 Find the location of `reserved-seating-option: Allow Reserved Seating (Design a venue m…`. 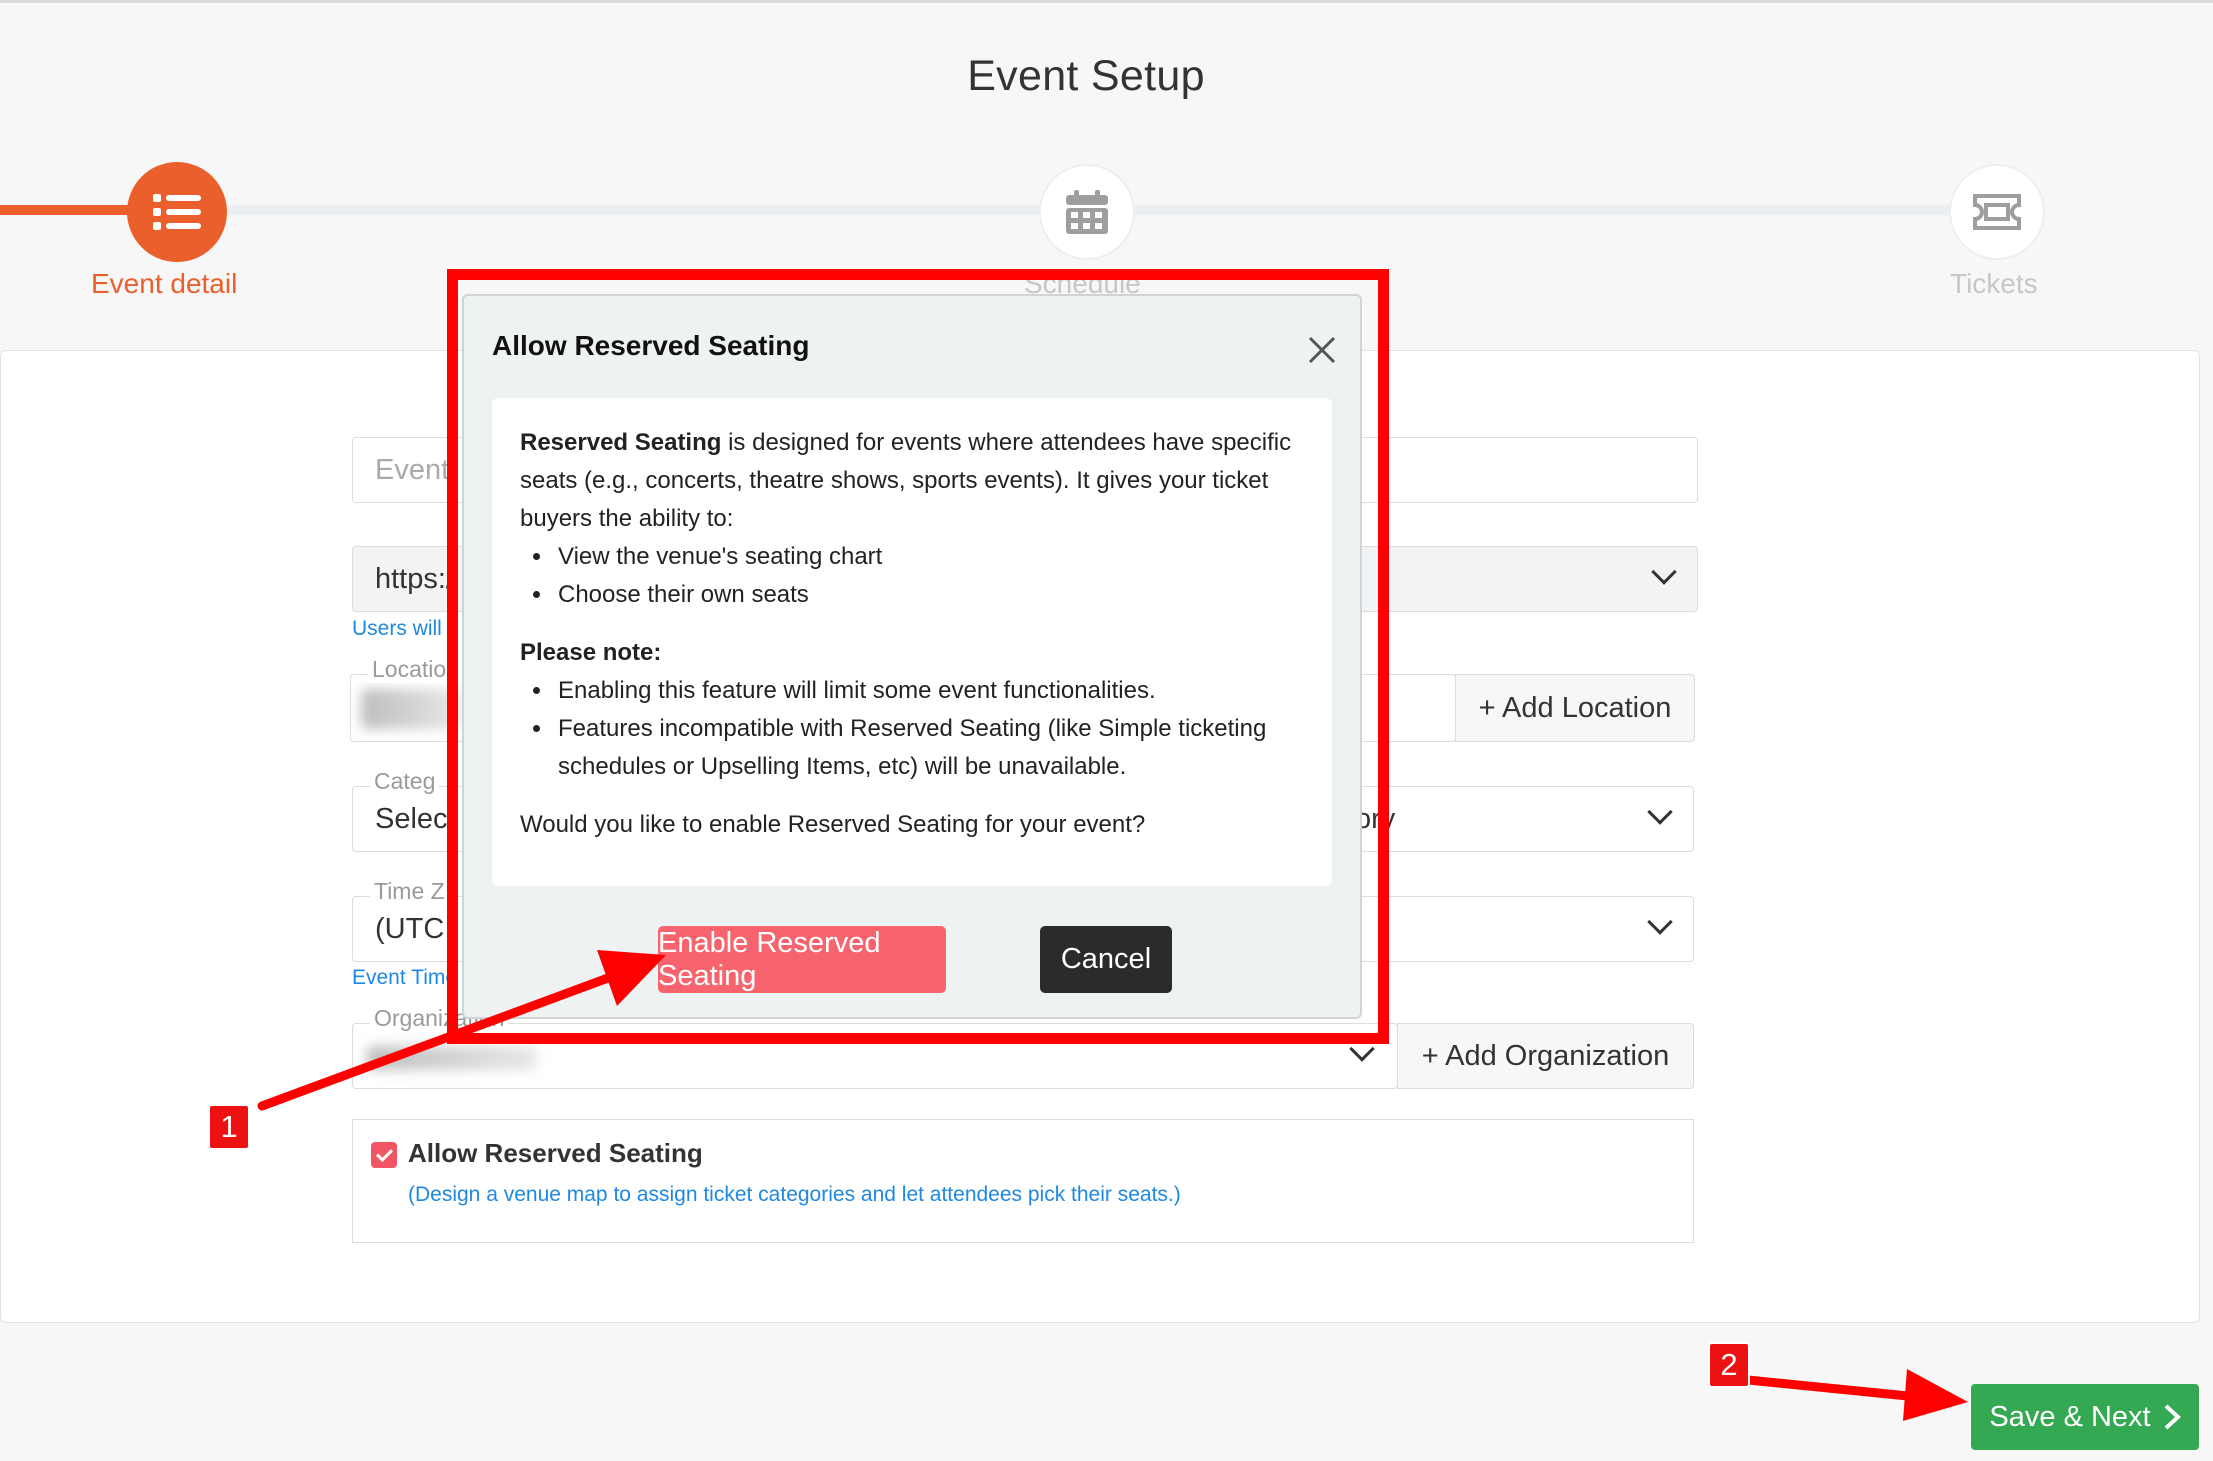

reserved-seating-option: Allow Reserved Seating (Design a venue m… is located at coordinates (1023, 1181).